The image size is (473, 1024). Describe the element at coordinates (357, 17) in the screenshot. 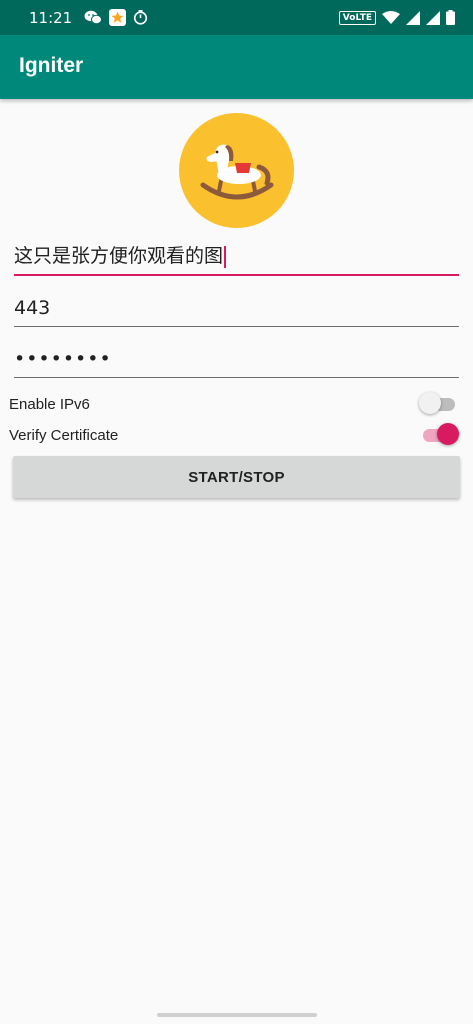

I see `volte-badge: VoLTE` at that location.